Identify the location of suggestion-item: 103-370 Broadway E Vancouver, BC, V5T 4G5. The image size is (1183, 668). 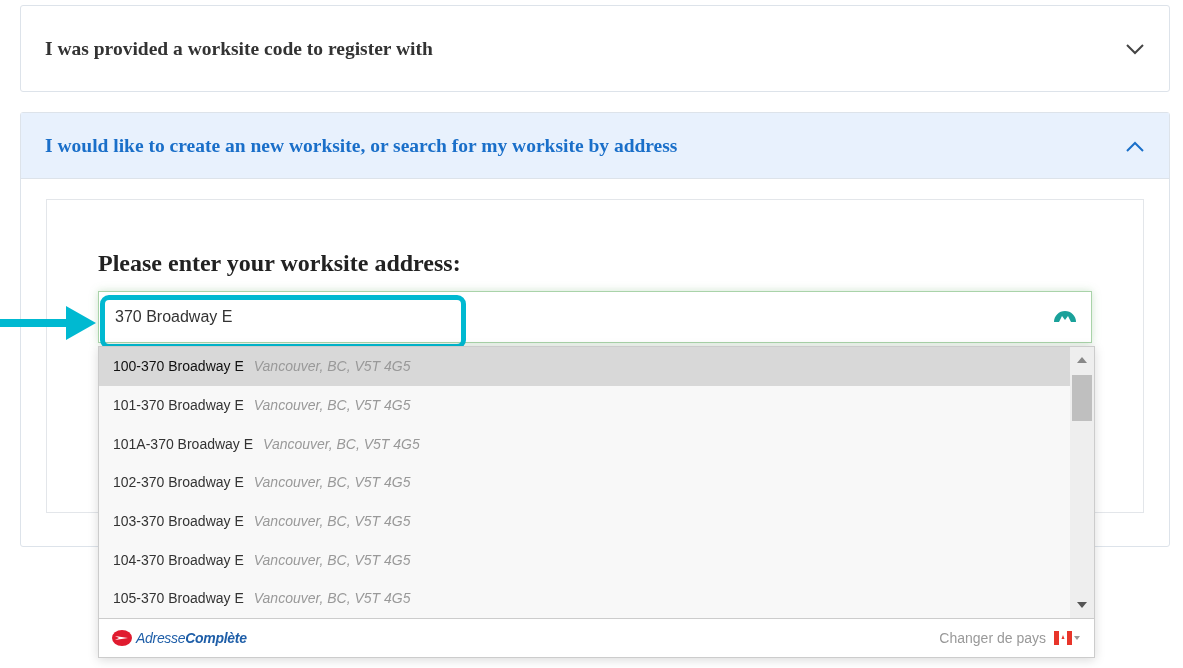
(584, 521).